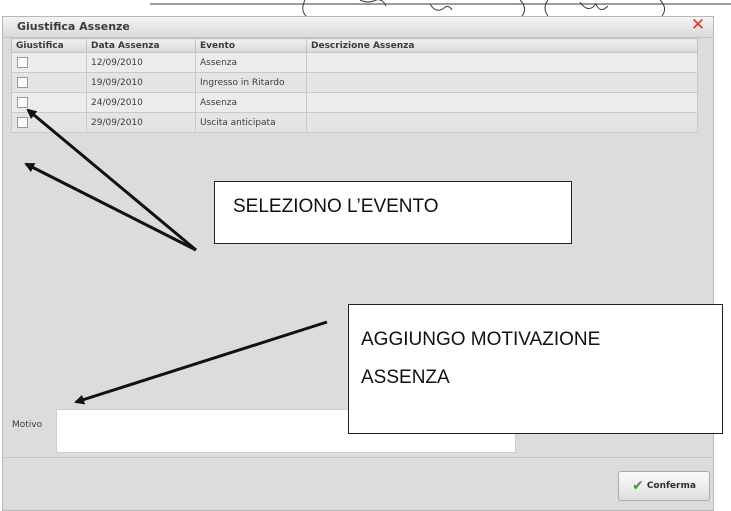 The height and width of the screenshot is (511, 731). I want to click on table-row: 24/09/2010 Assenza, so click(354, 102).